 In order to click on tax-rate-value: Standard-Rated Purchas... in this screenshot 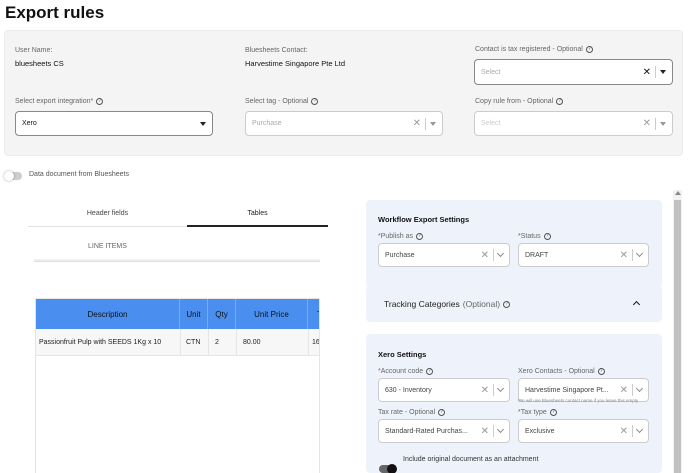, I will do `click(426, 431)`.